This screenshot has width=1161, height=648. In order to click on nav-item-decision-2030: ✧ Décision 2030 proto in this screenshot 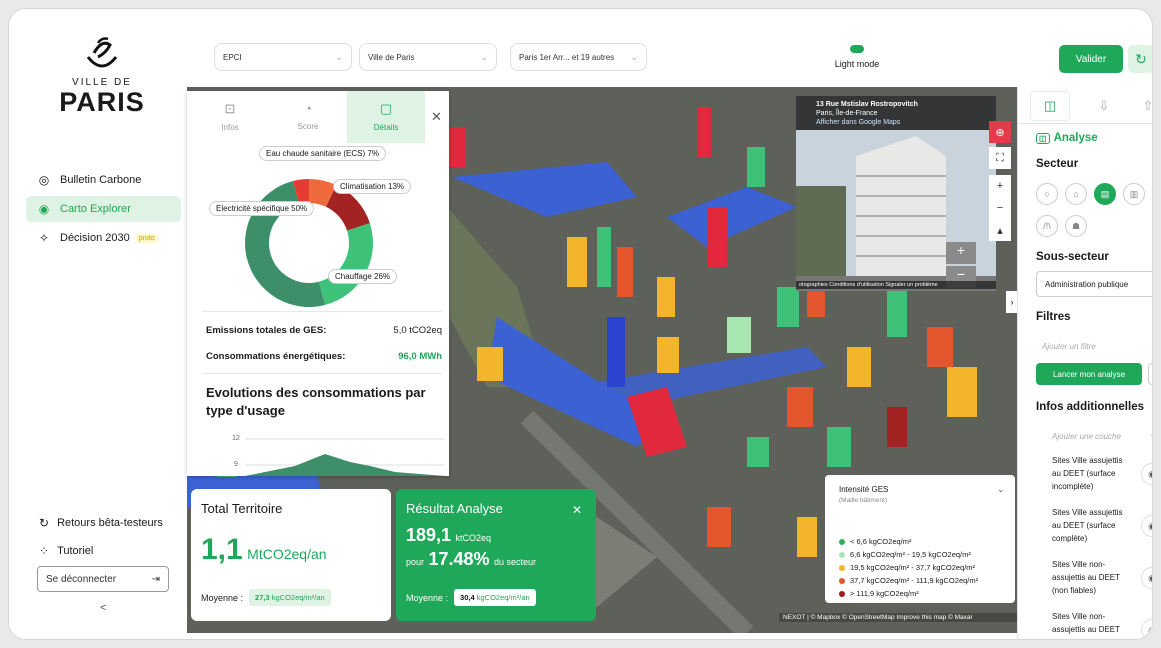, I will do `click(103, 238)`.